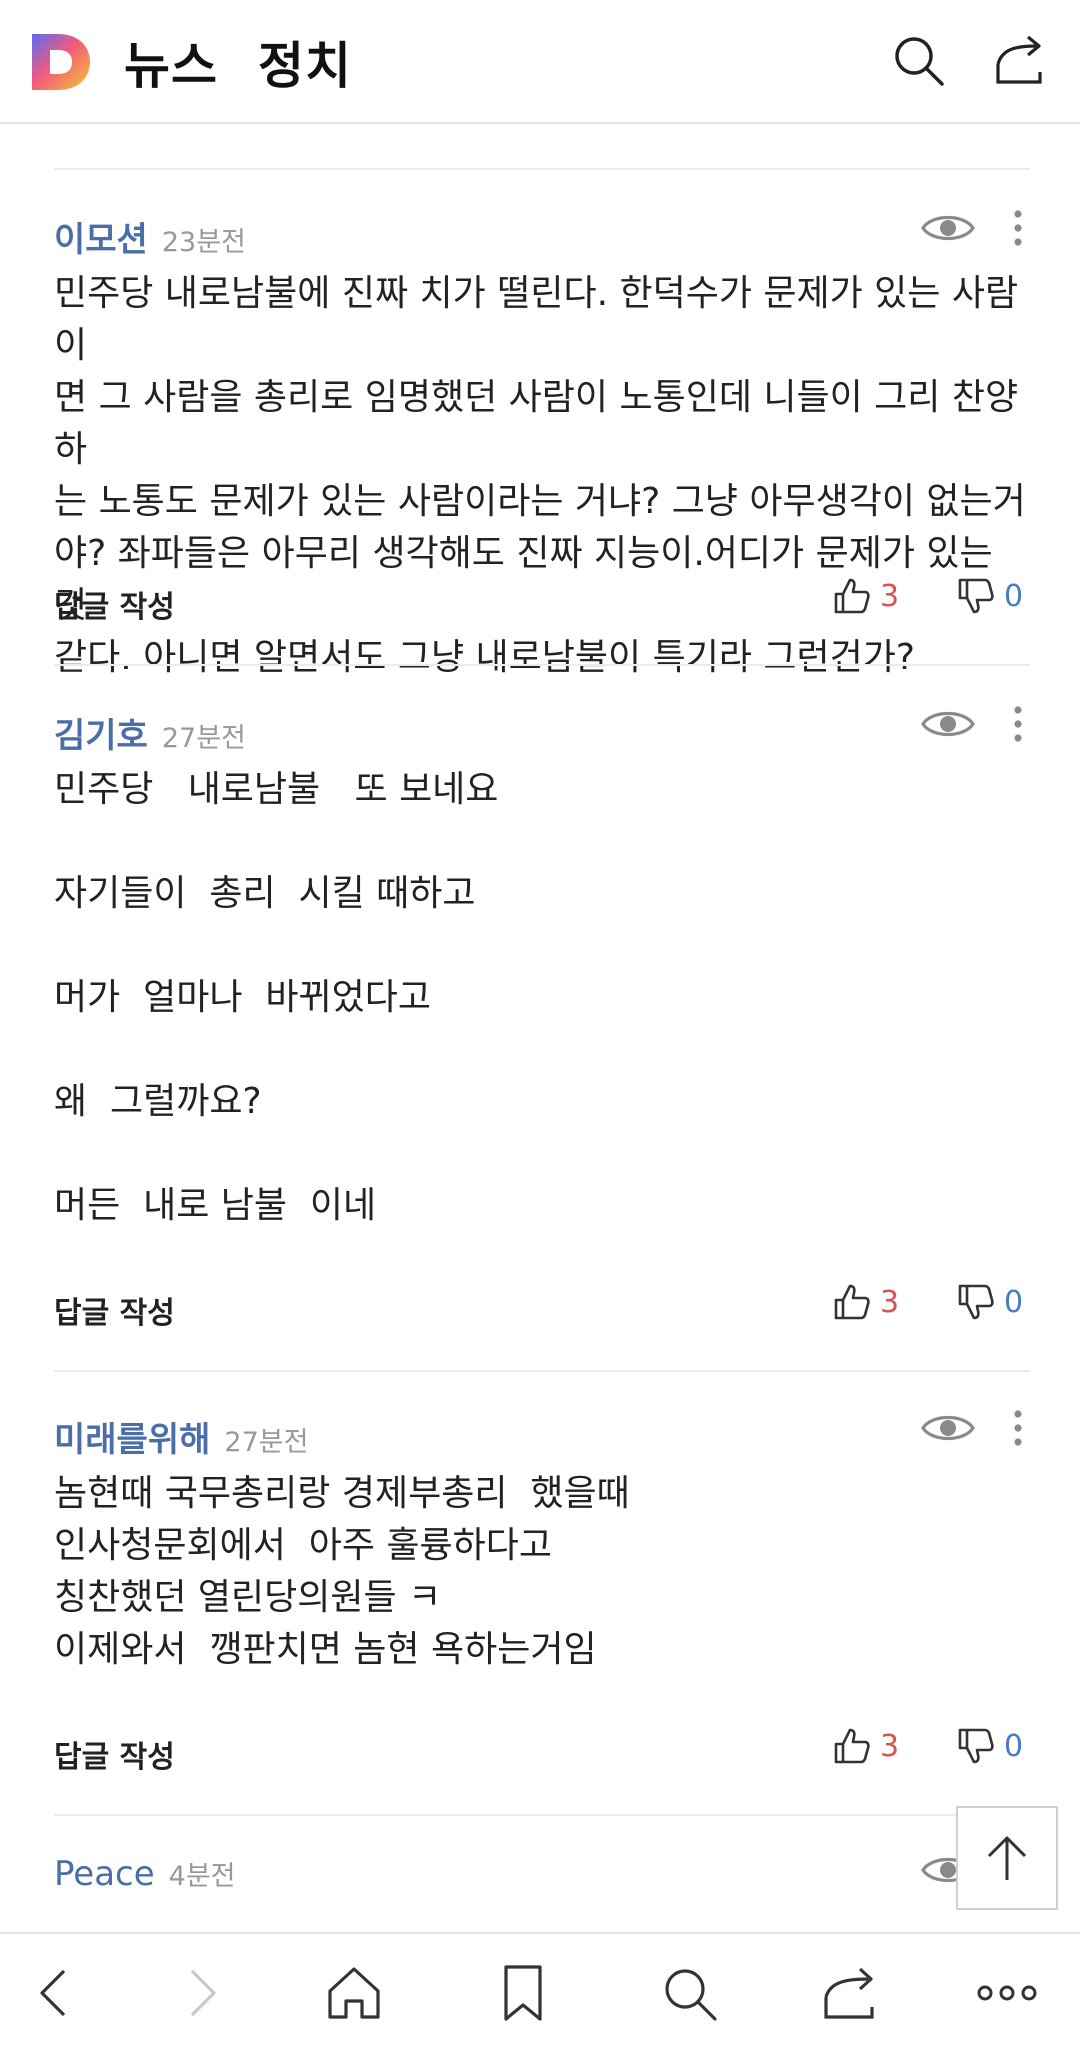  What do you see at coordinates (203, 242) in the screenshot?
I see `comment-time: 23분전` at bounding box center [203, 242].